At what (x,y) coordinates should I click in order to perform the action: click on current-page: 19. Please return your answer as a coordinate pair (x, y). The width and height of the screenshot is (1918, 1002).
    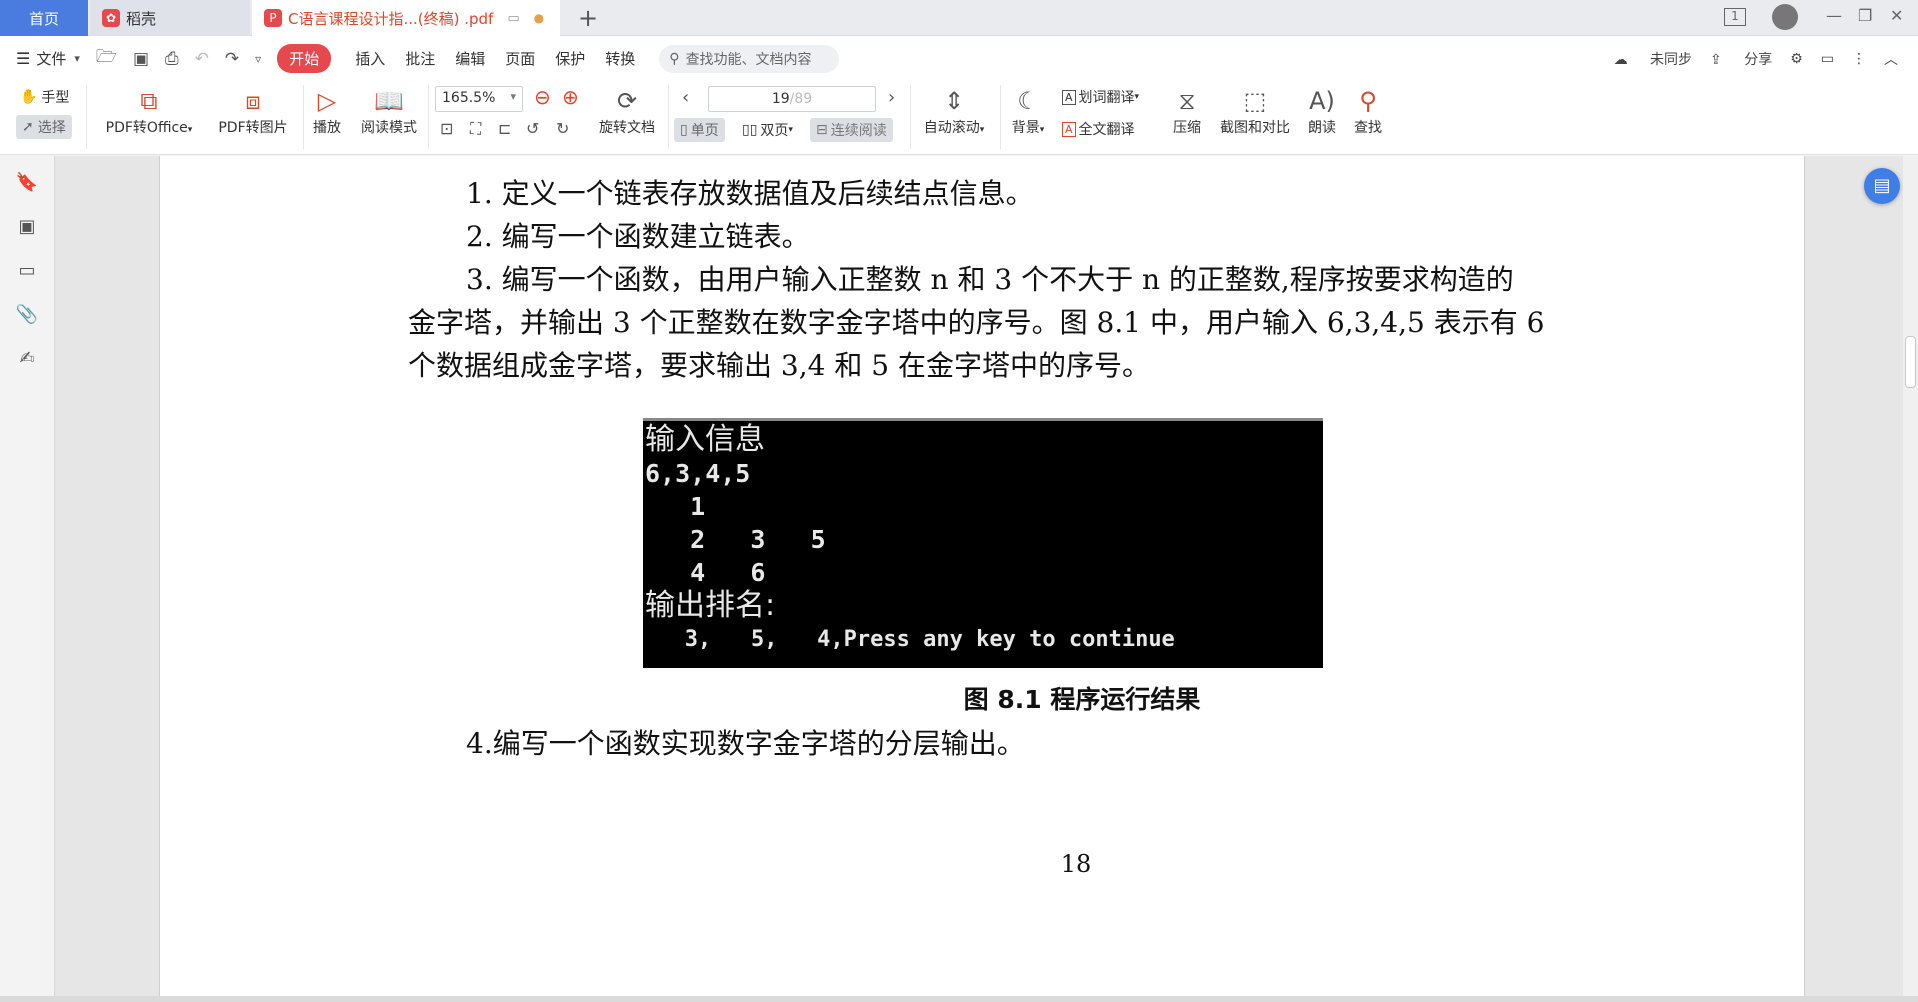
    Looking at the image, I should click on (780, 99).